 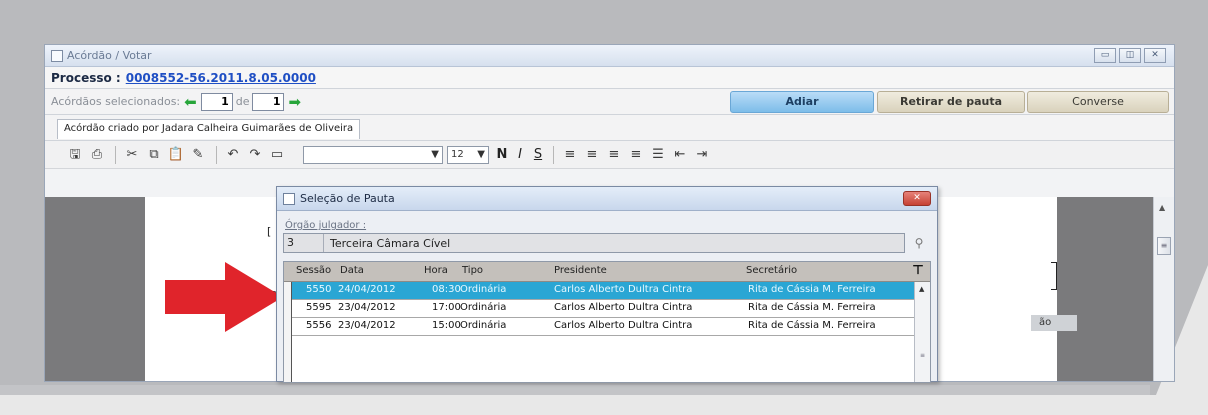 What do you see at coordinates (802, 102) in the screenshot?
I see `adiar-button: Adiar` at bounding box center [802, 102].